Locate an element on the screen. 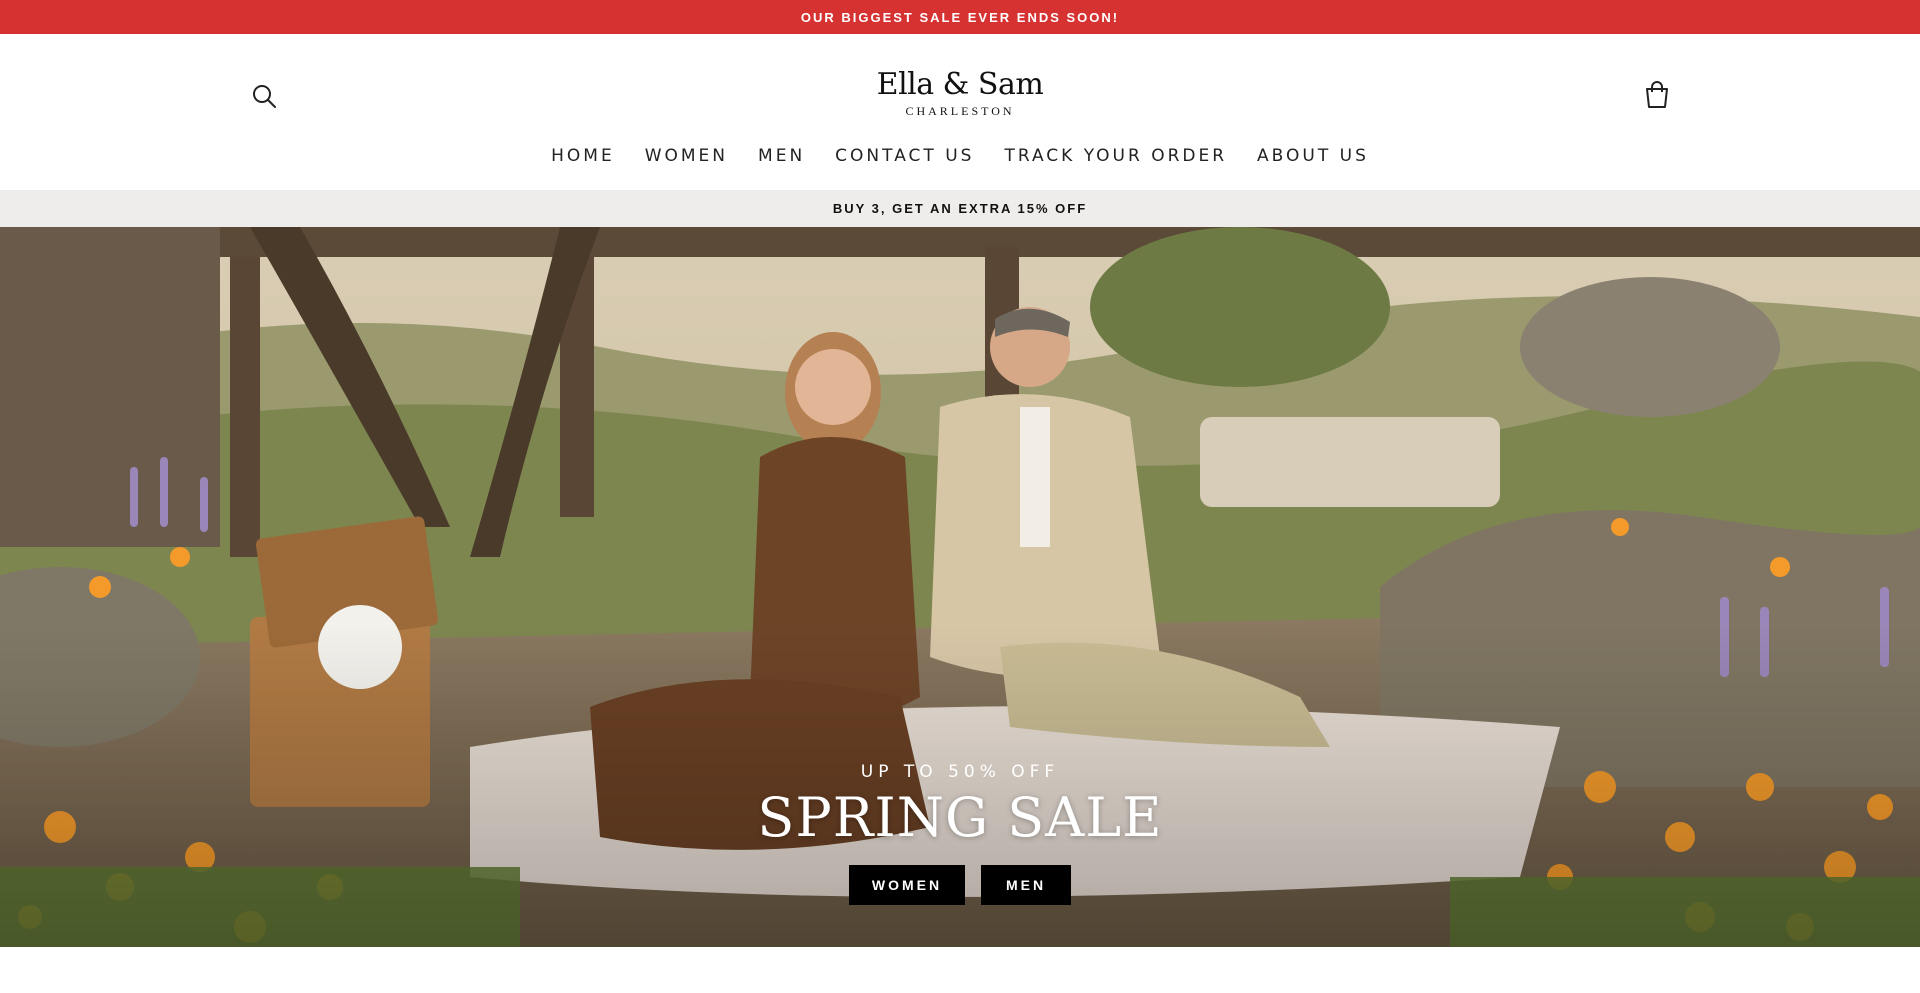 This screenshot has height=993, width=1920. nav-women: WOMEN is located at coordinates (686, 156).